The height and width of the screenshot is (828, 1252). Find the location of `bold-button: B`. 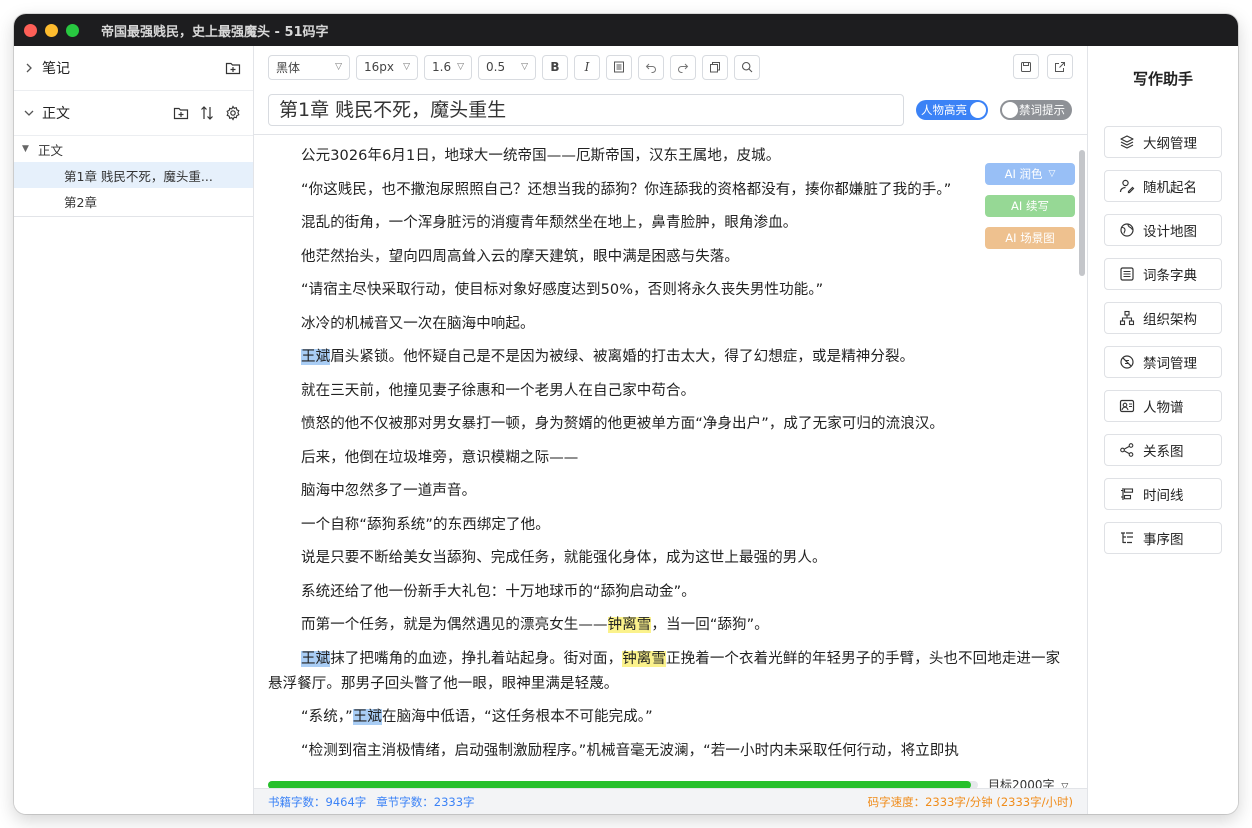

bold-button: B is located at coordinates (555, 67).